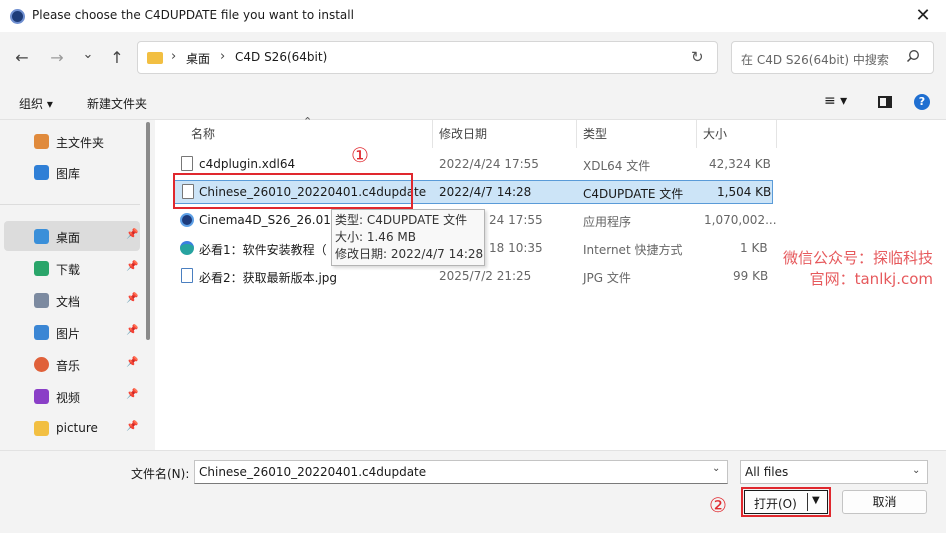 The width and height of the screenshot is (946, 533). Describe the element at coordinates (68, 302) in the screenshot. I see `sidebar-item-label: 文档` at that location.